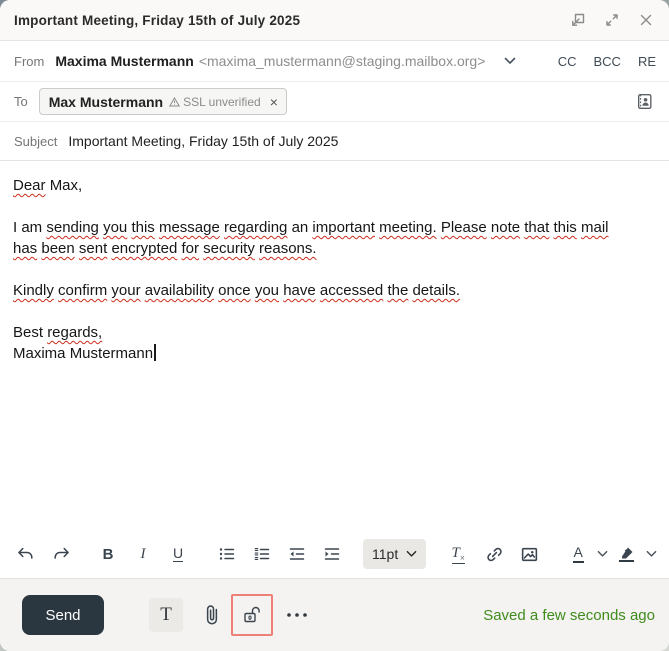 This screenshot has height=651, width=669. Describe the element at coordinates (651, 554) in the screenshot. I see `highlight-color-chevron-icon` at that location.